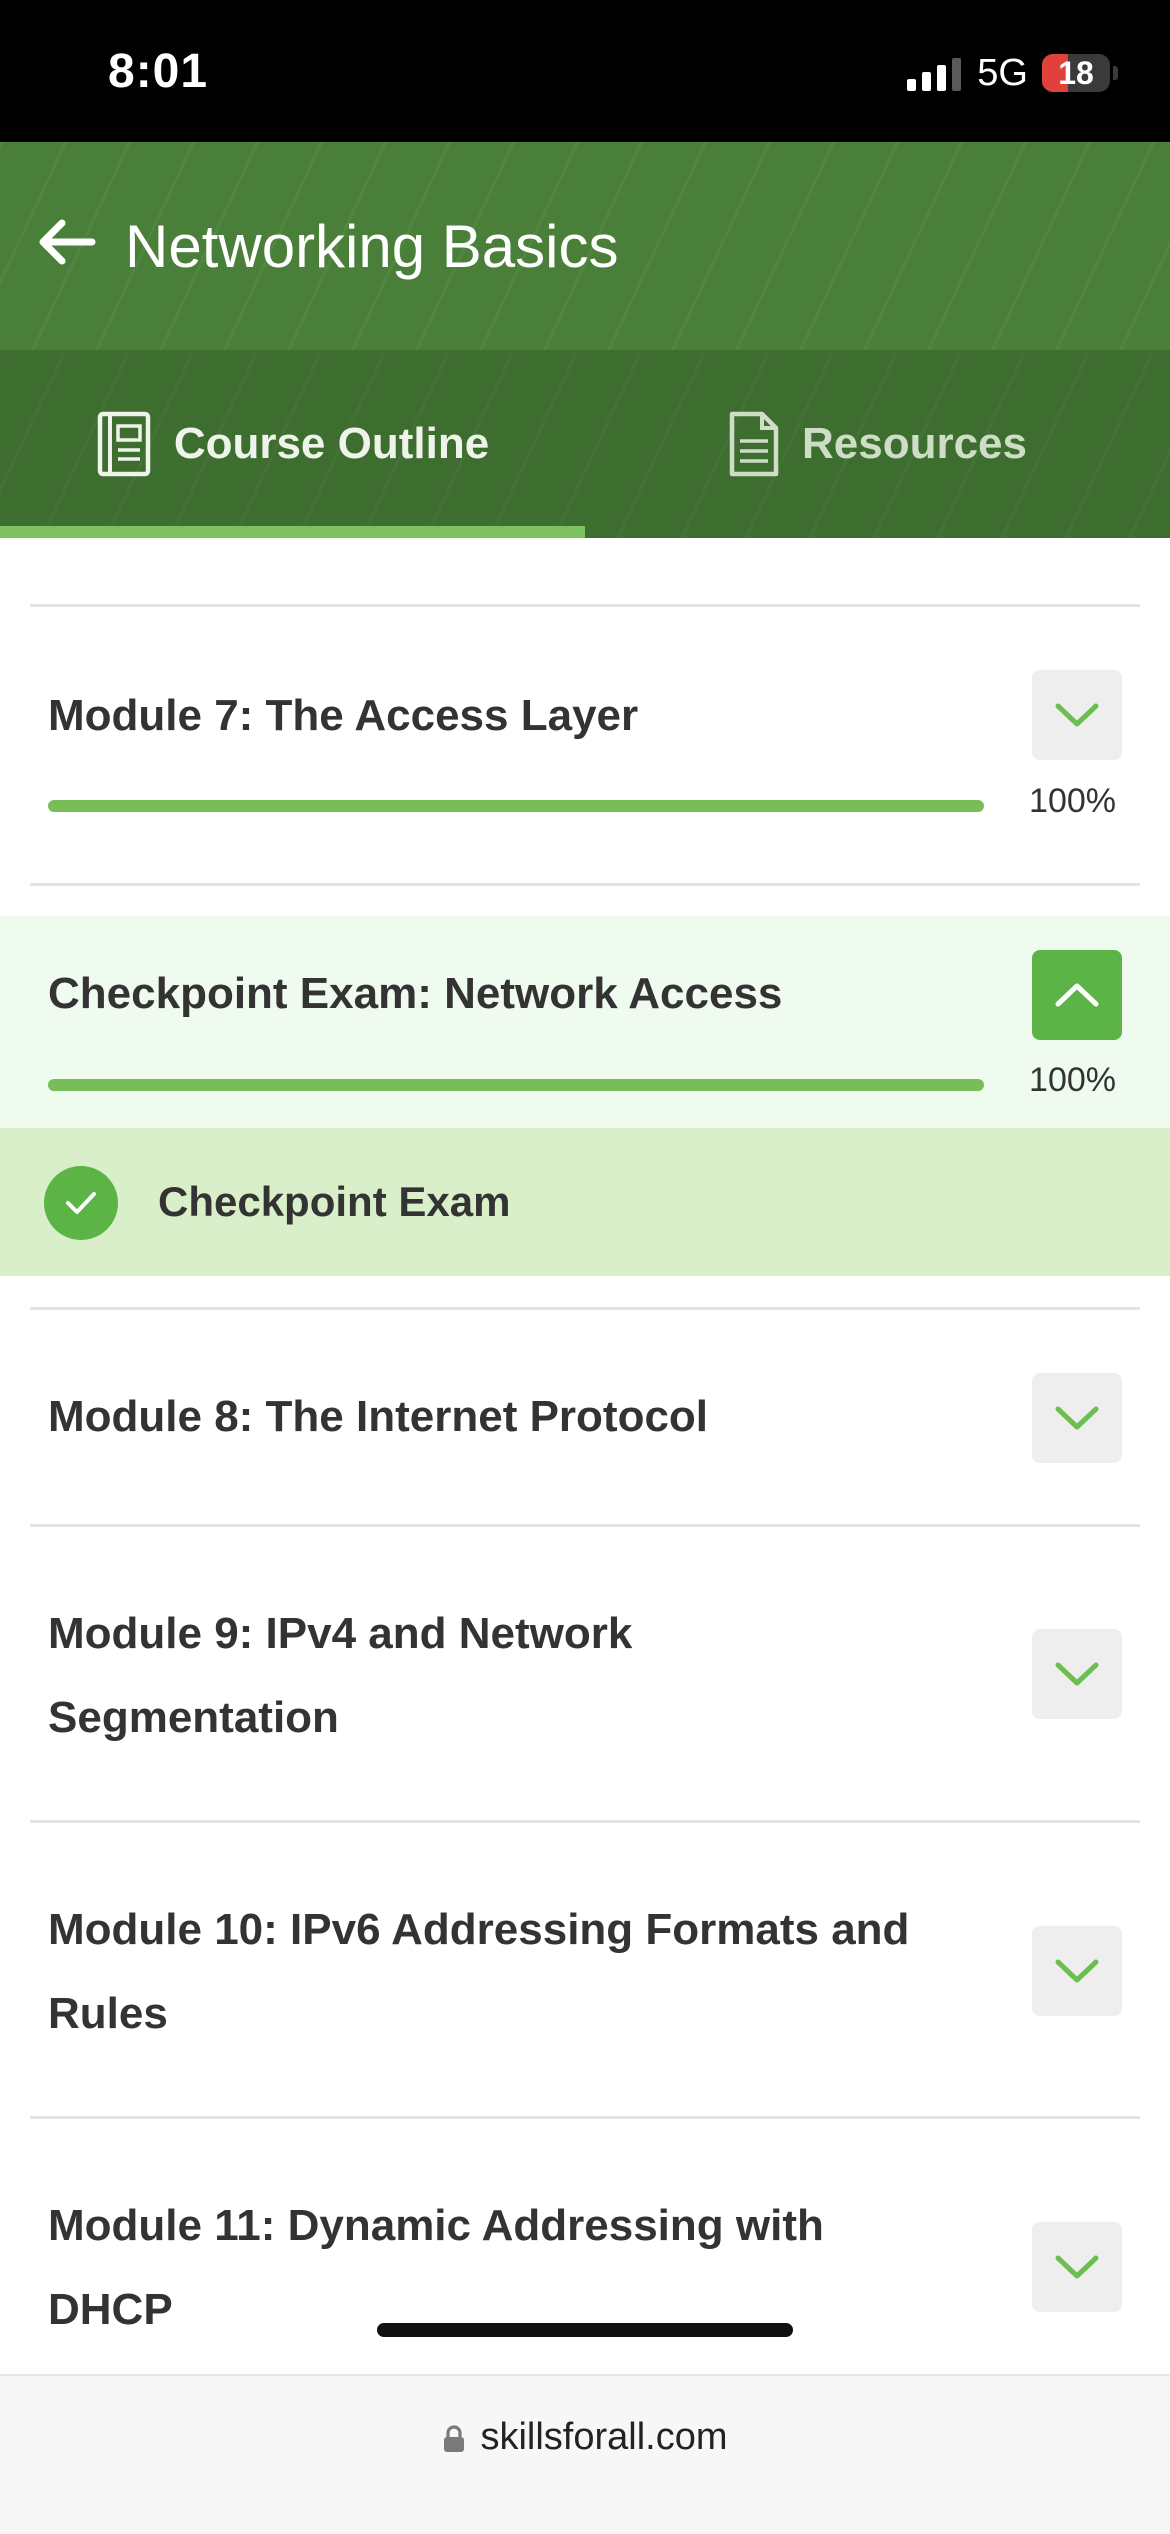 Image resolution: width=1170 pixels, height=2534 pixels. Describe the element at coordinates (110, 2309) in the screenshot. I see `module-title-line: DHCP` at that location.